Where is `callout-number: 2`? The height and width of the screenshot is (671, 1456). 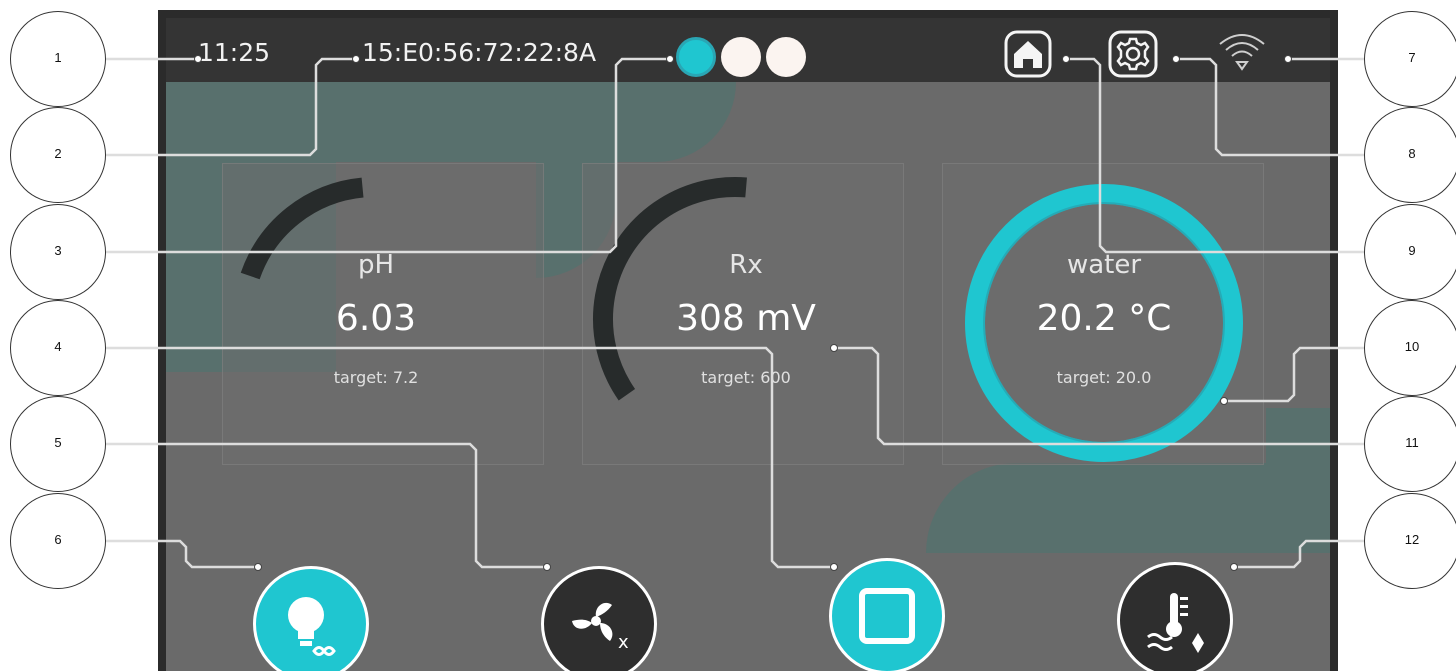 callout-number: 2 is located at coordinates (58, 153).